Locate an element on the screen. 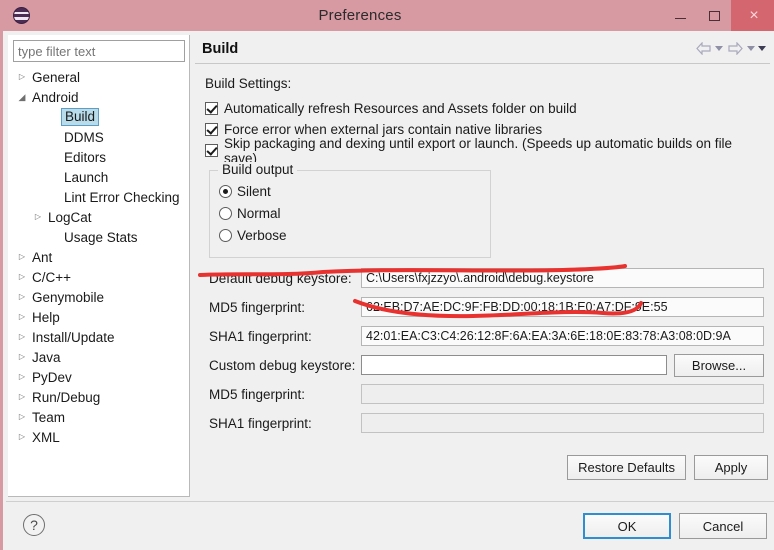 The image size is (774, 550). sidebar-item-android: Android is located at coordinates (98, 97).